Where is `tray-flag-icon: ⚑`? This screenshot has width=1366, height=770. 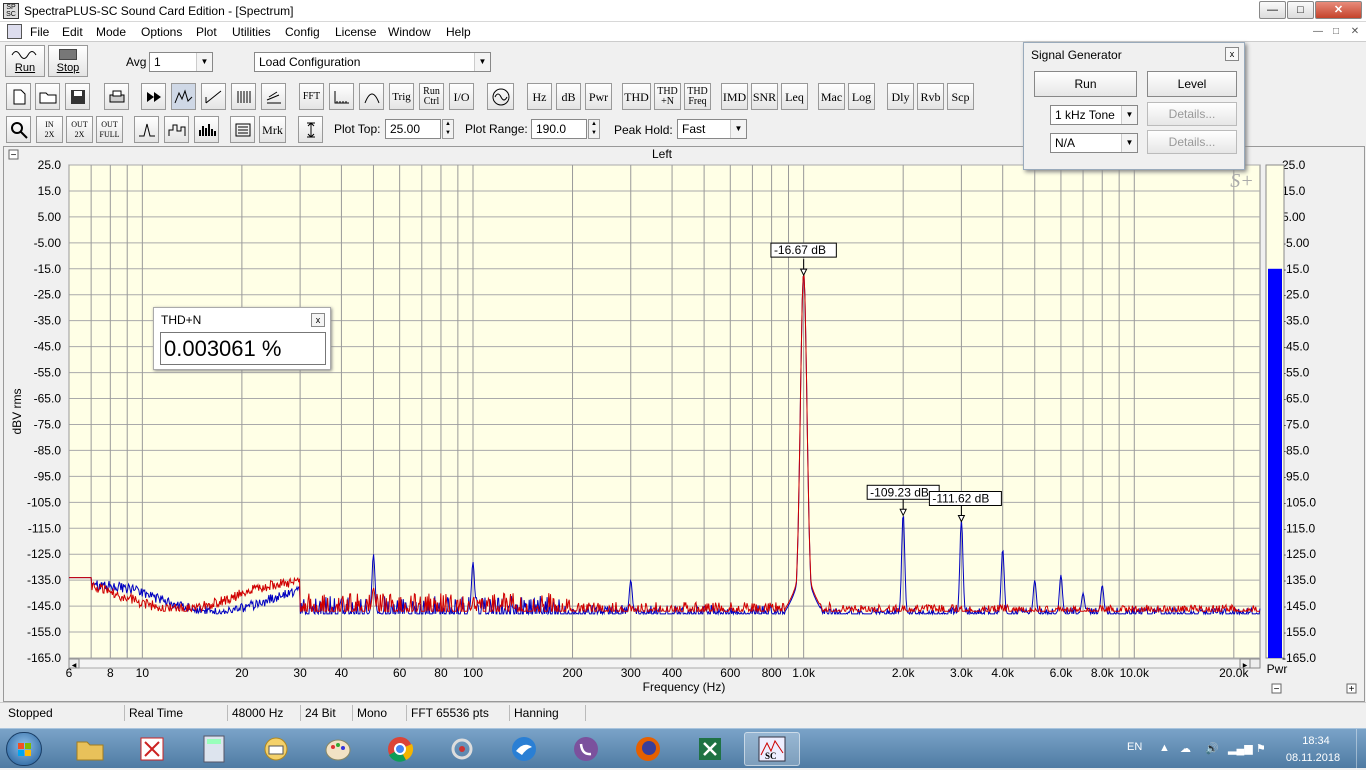 tray-flag-icon: ⚑ is located at coordinates (1261, 748).